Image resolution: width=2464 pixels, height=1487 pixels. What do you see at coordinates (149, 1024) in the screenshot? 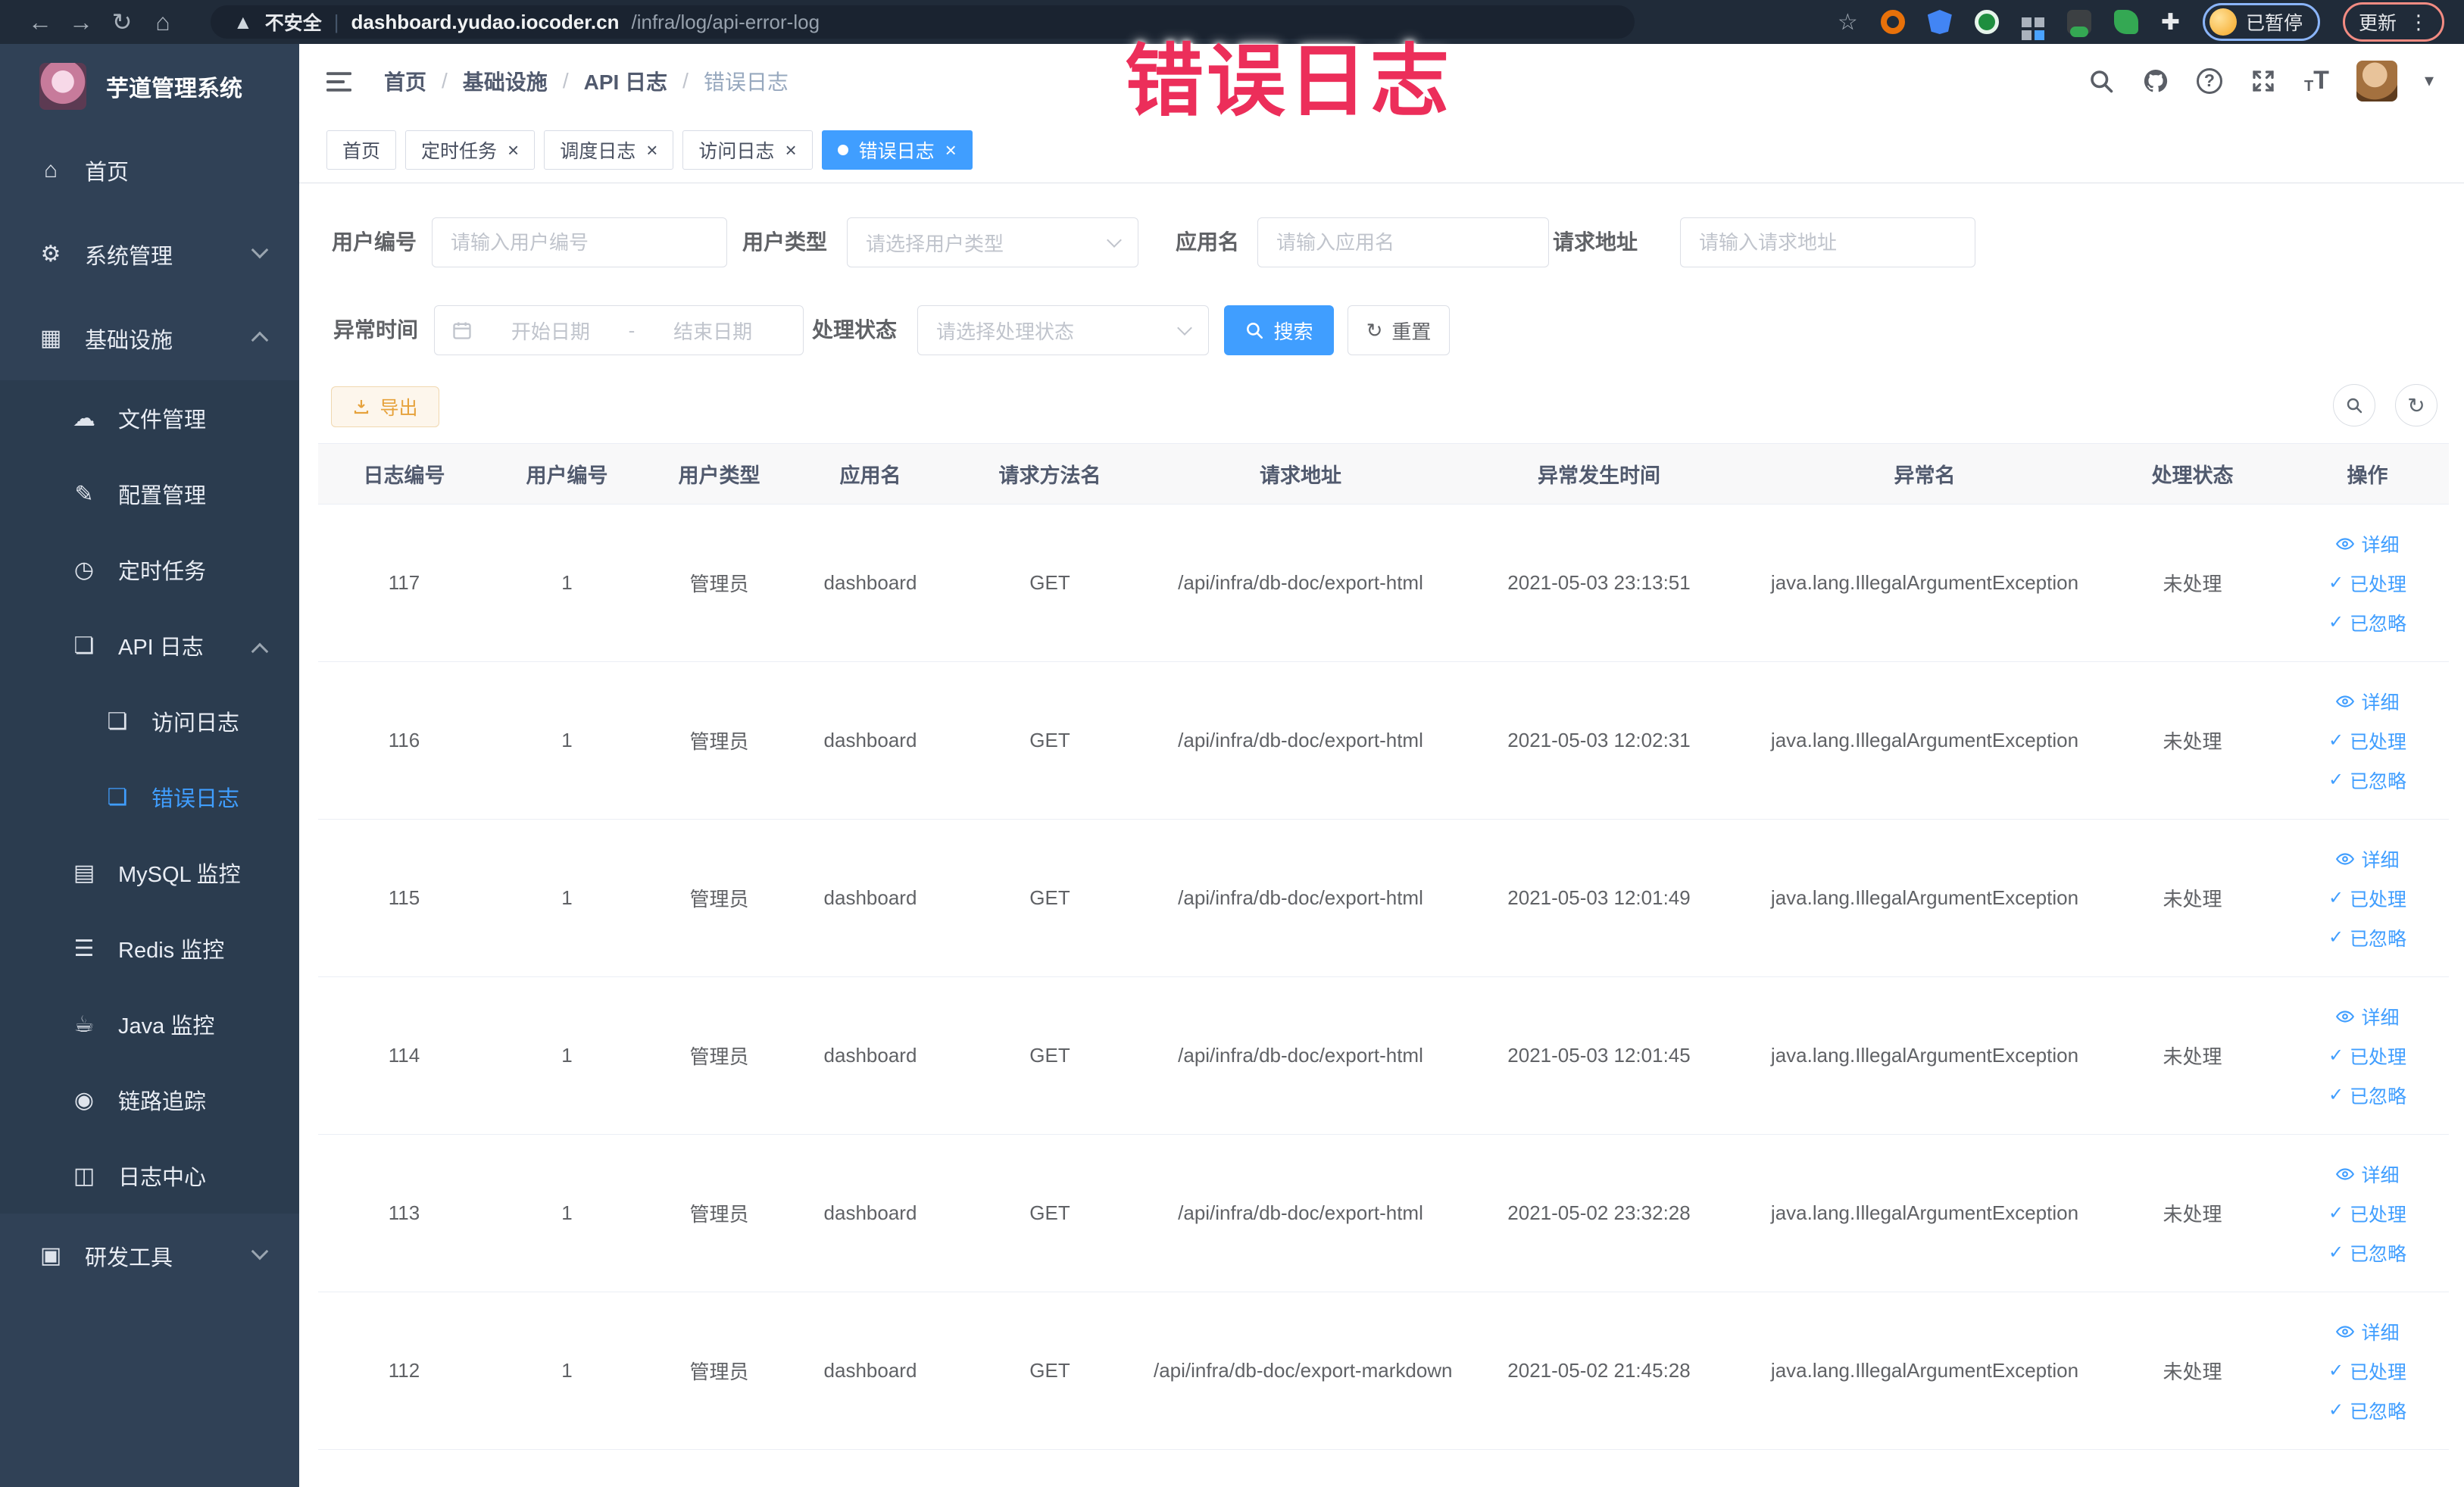
I see `sidebar-item-Java 监控: ☕ Java 监控` at bounding box center [149, 1024].